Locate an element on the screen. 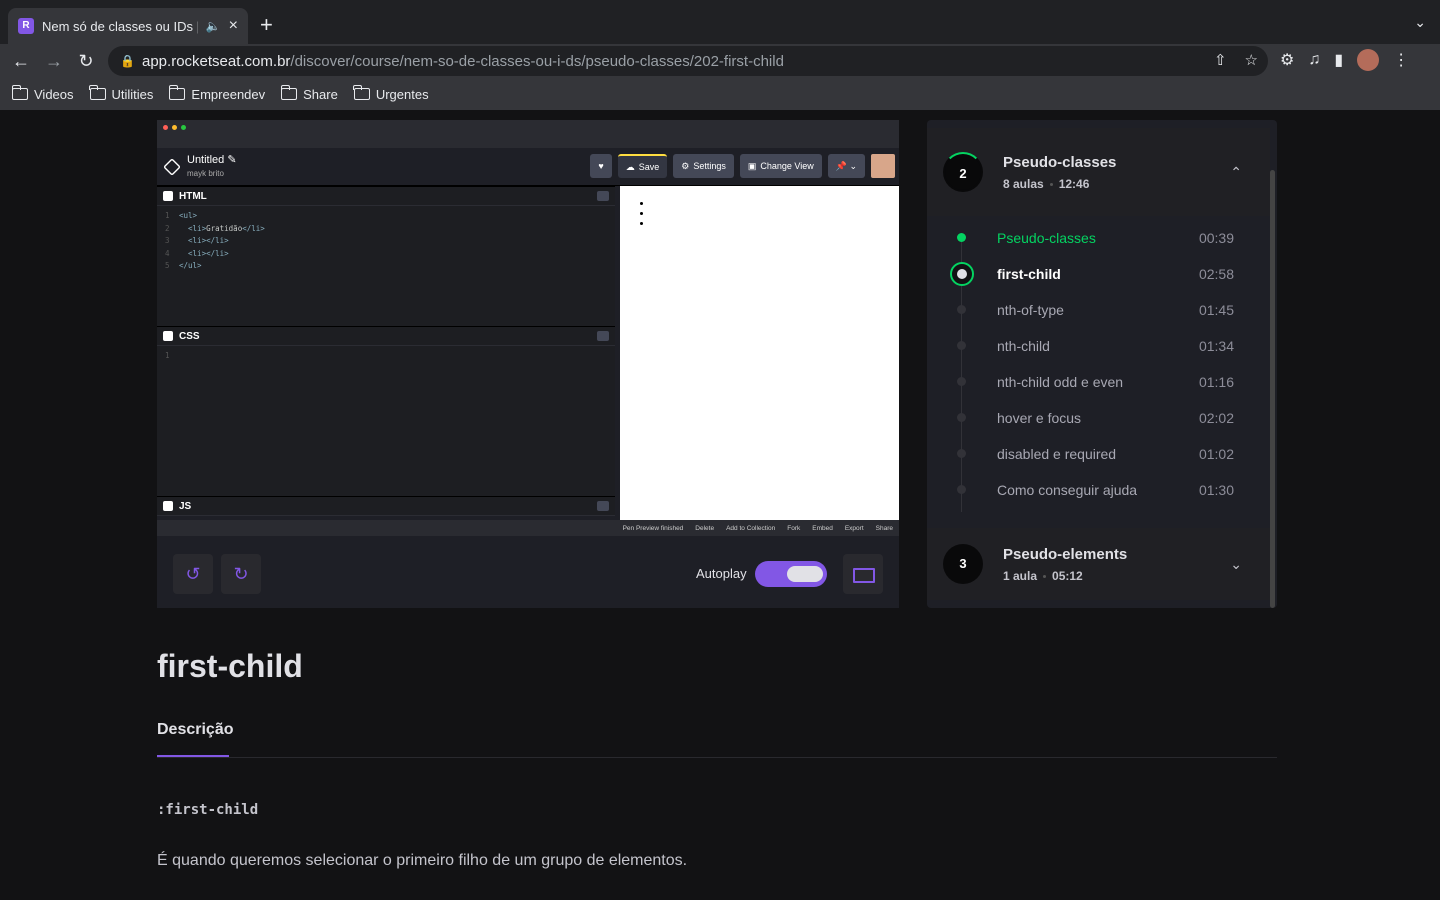  lesson-time: 01:02 is located at coordinates (1216, 454).